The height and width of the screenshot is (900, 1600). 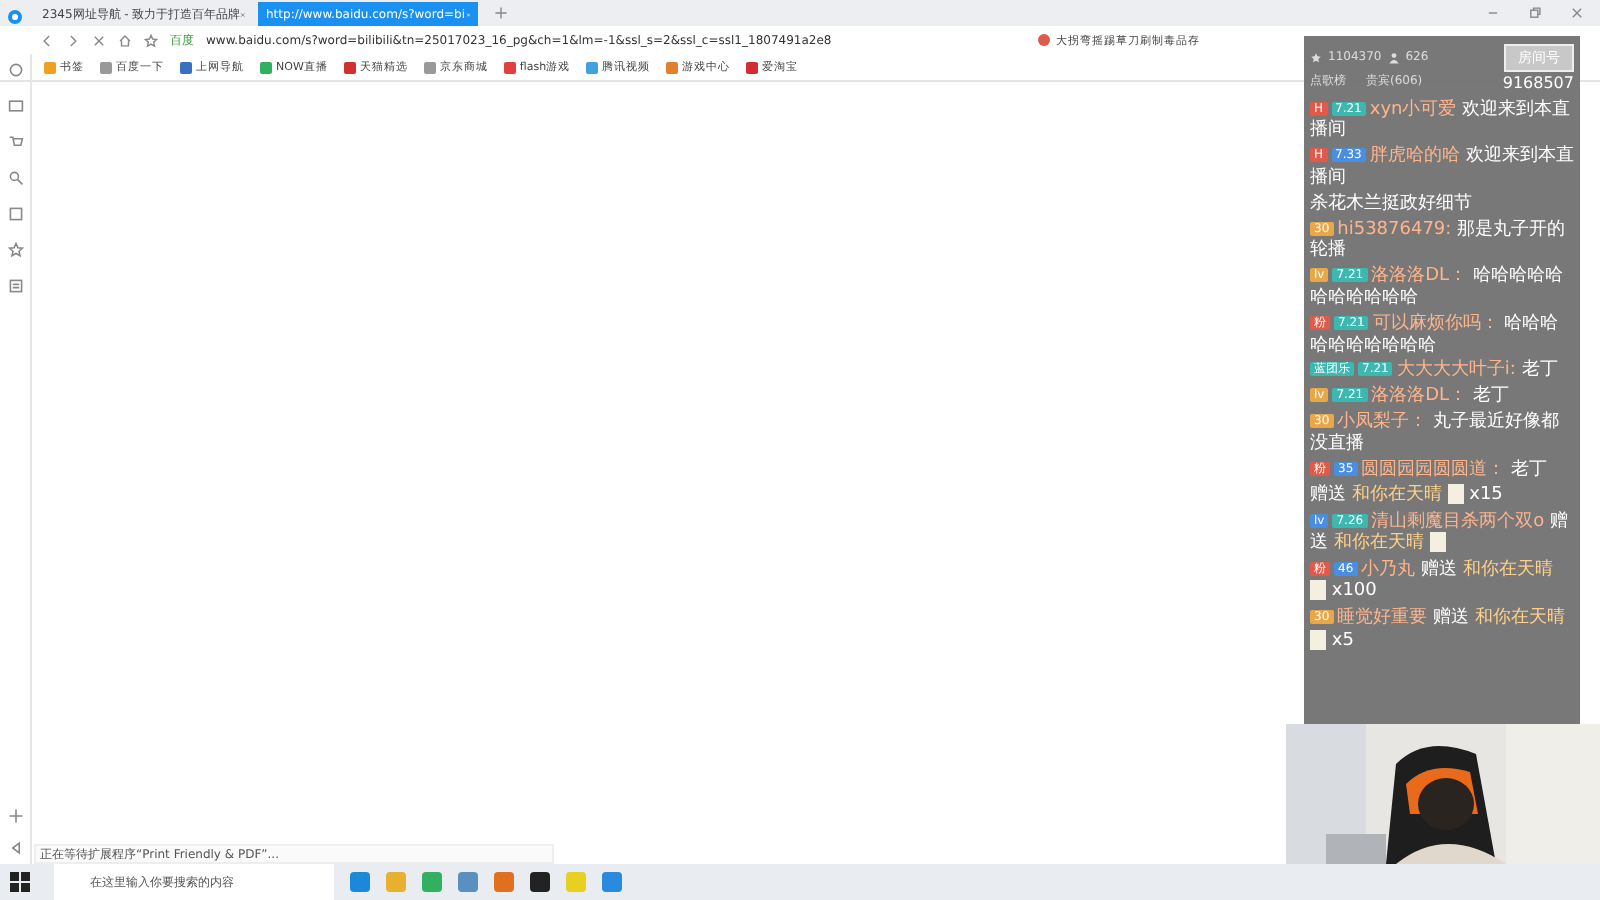 I want to click on taskbar-app-icon, so click(x=540, y=882).